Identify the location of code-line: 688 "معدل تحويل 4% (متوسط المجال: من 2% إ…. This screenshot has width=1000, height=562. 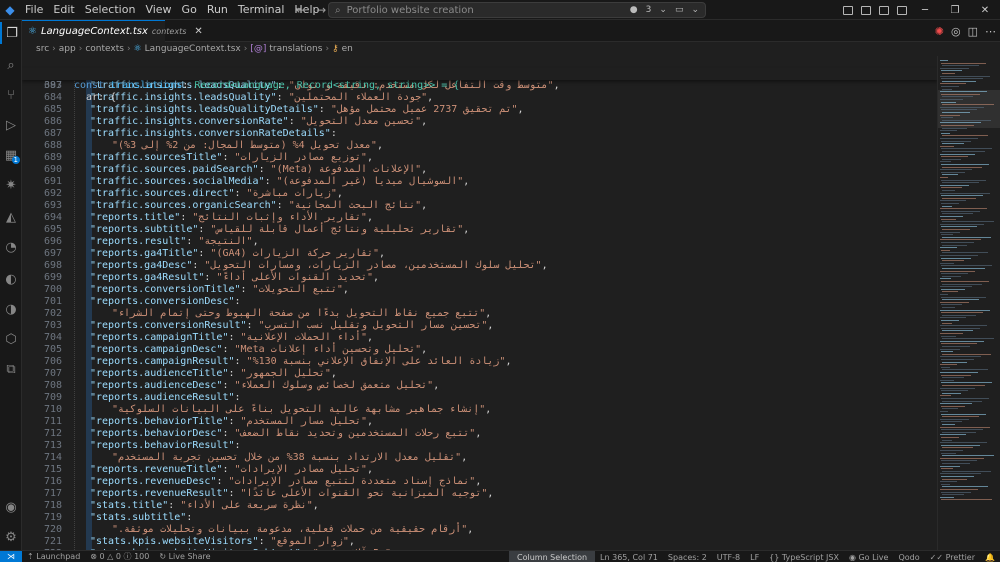
(479, 146).